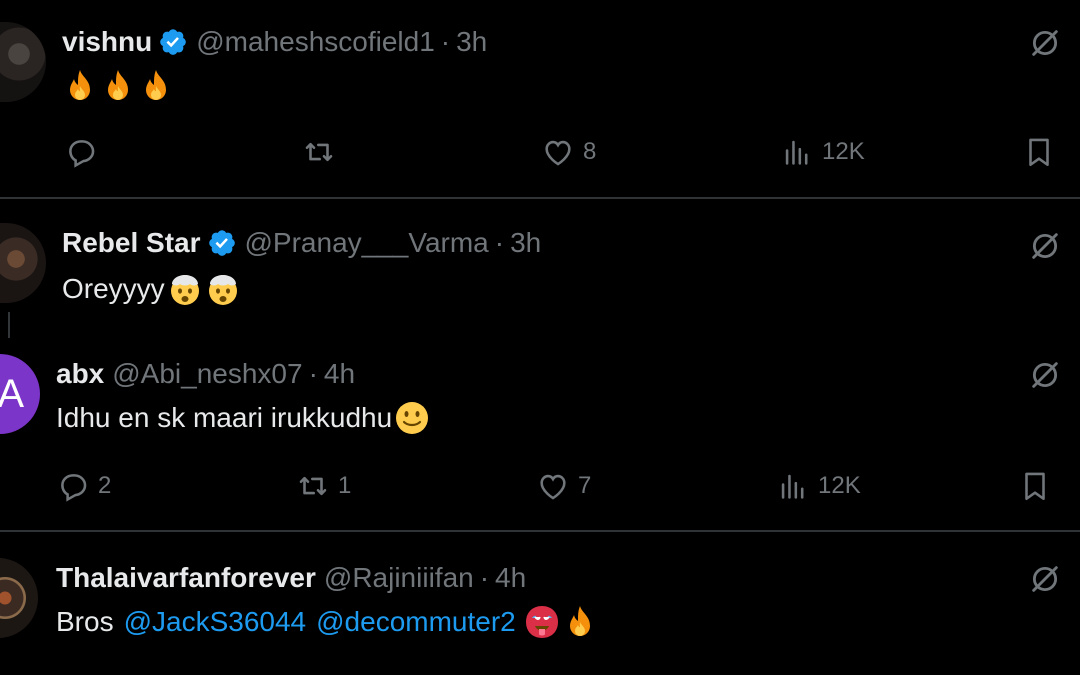 This screenshot has height=675, width=1080. I want to click on mention-link: @decommuter2, so click(416, 622).